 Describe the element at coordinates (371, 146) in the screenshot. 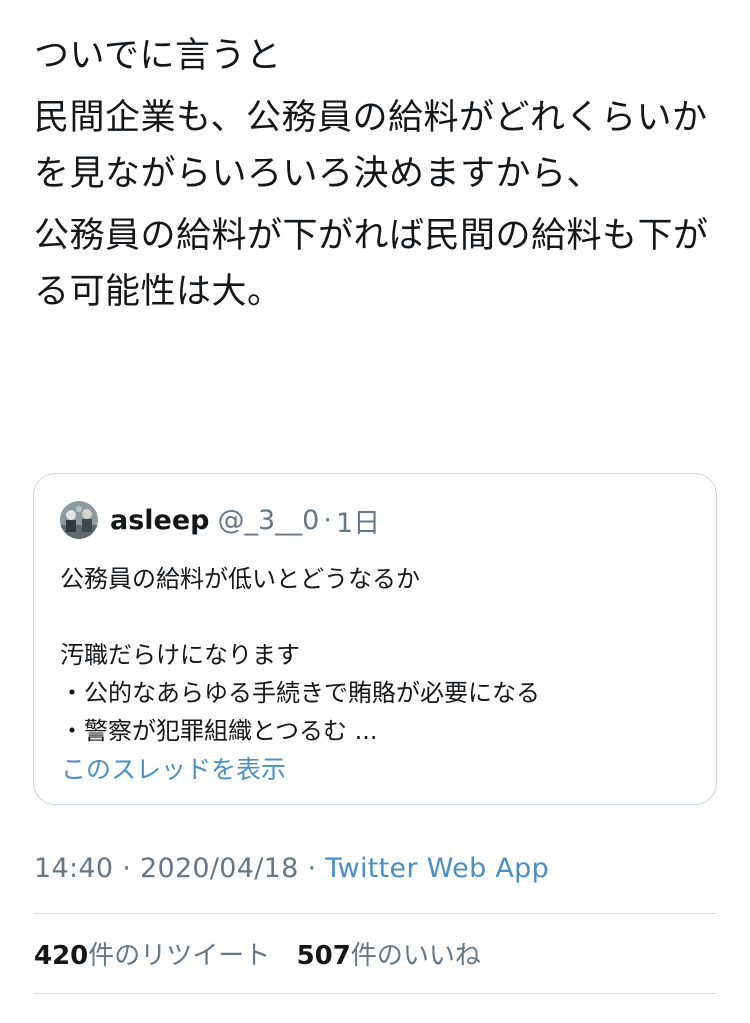

I see `tweet-paragraph: 民間企業も、公務員の給料がどれくらいかを見ながらいろいろ決めますから、` at that location.